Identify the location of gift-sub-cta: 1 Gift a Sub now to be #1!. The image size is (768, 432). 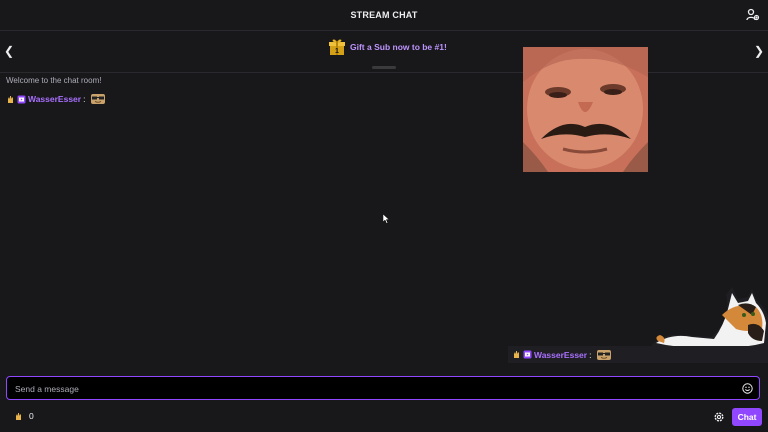
(387, 47).